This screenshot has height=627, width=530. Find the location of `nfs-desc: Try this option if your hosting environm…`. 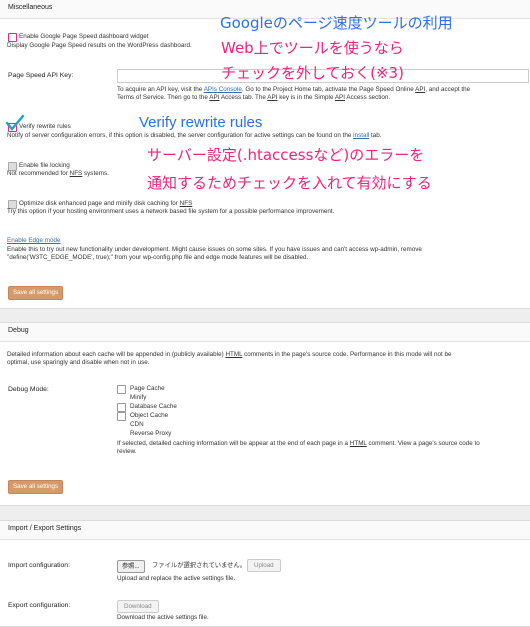

nfs-desc: Try this option if your hosting environm… is located at coordinates (171, 211).